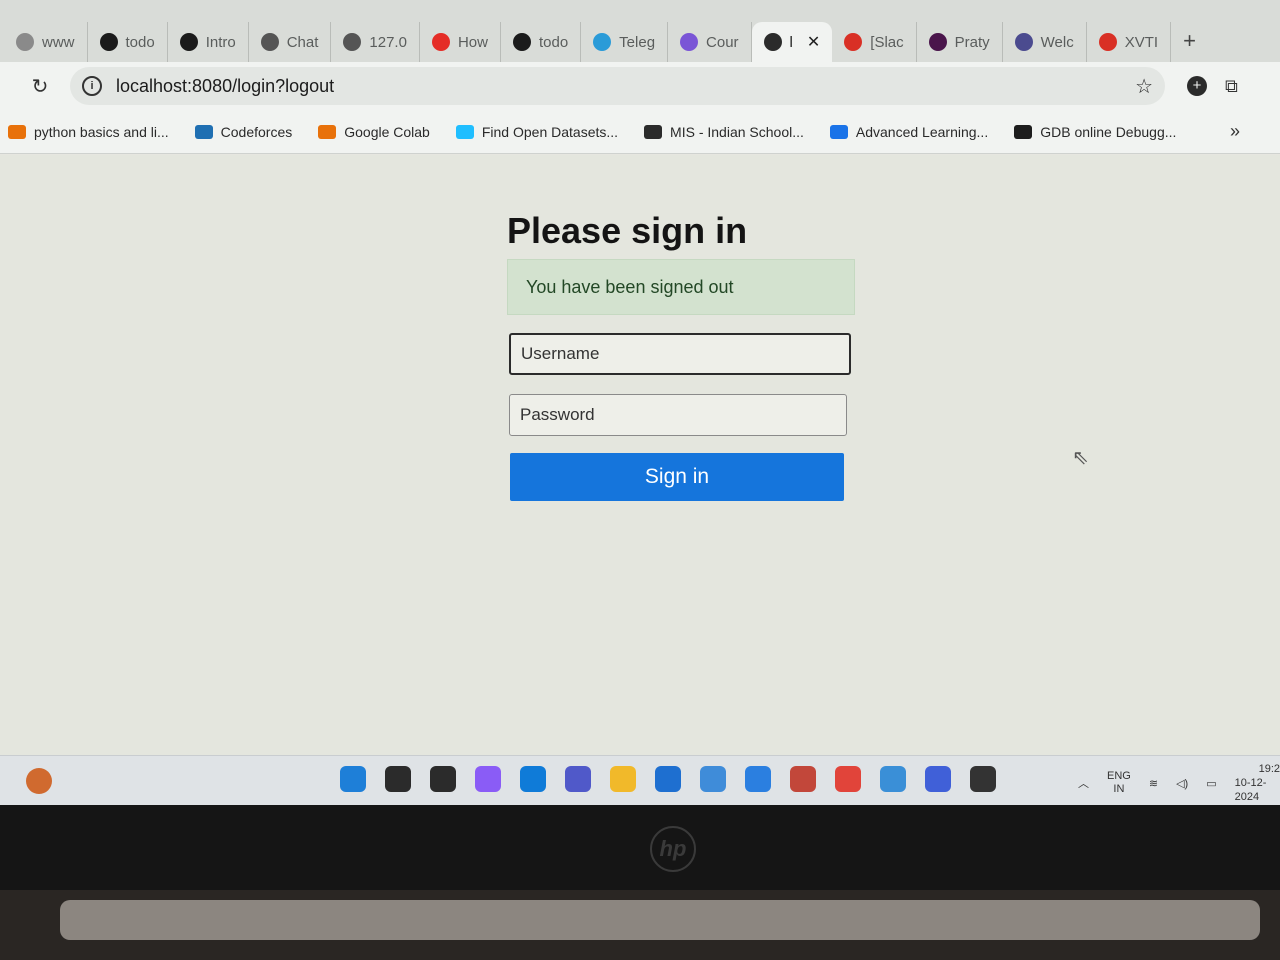 This screenshot has height=960, width=1280. Describe the element at coordinates (1189, 45) in the screenshot. I see `new-tab-button: +` at that location.